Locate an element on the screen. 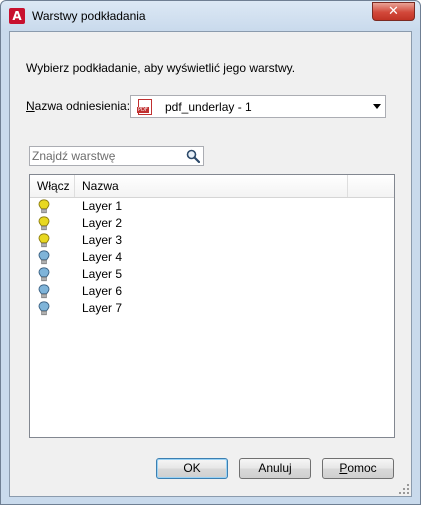 The height and width of the screenshot is (505, 421). layer-row: Layer 7 is located at coordinates (212, 308).